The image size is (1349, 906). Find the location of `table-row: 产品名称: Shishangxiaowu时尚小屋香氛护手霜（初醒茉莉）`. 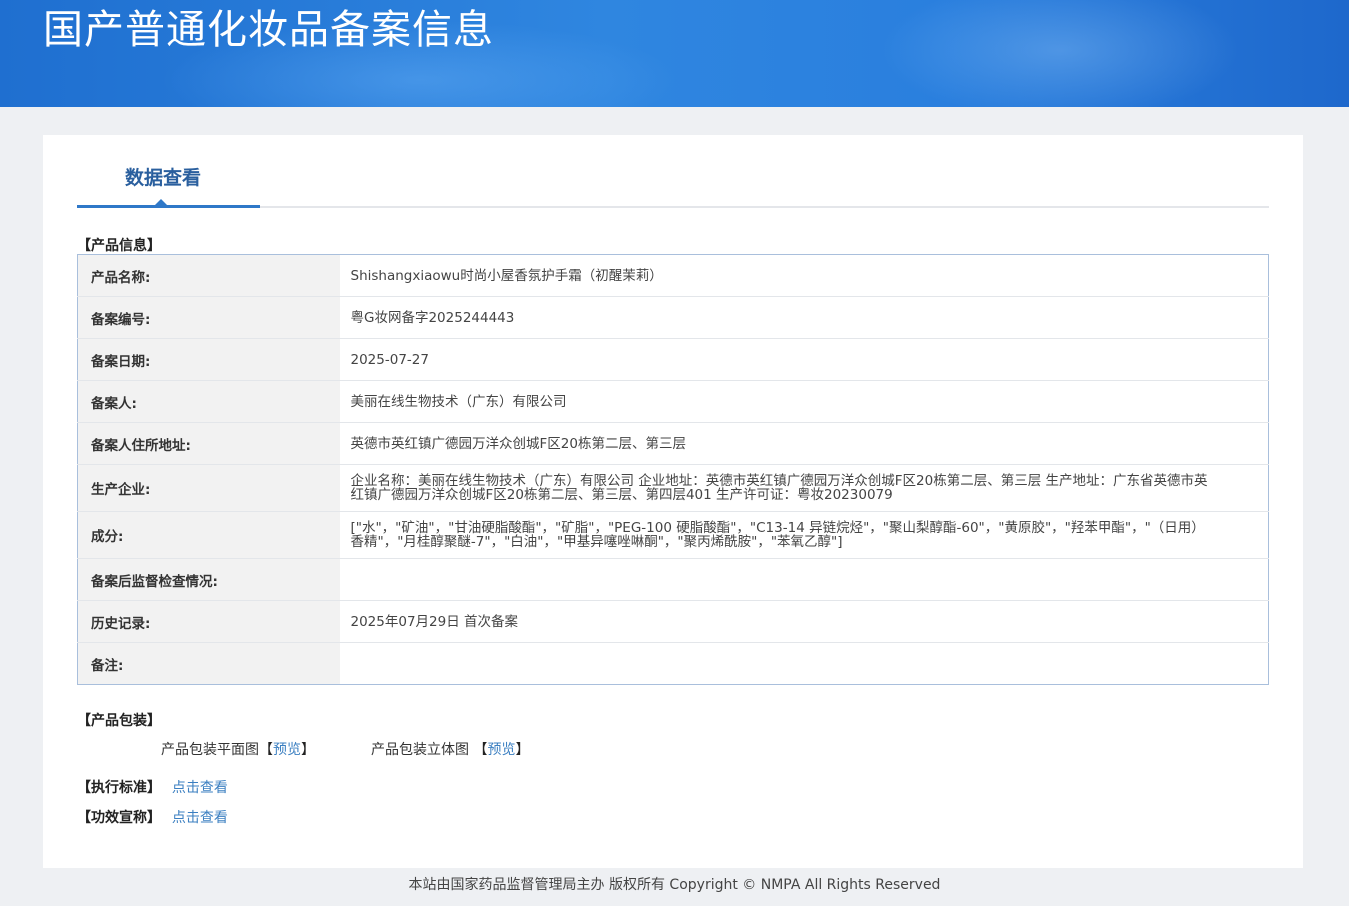

table-row: 产品名称: Shishangxiaowu时尚小屋香氛护手霜（初醒茉莉） is located at coordinates (673, 275).